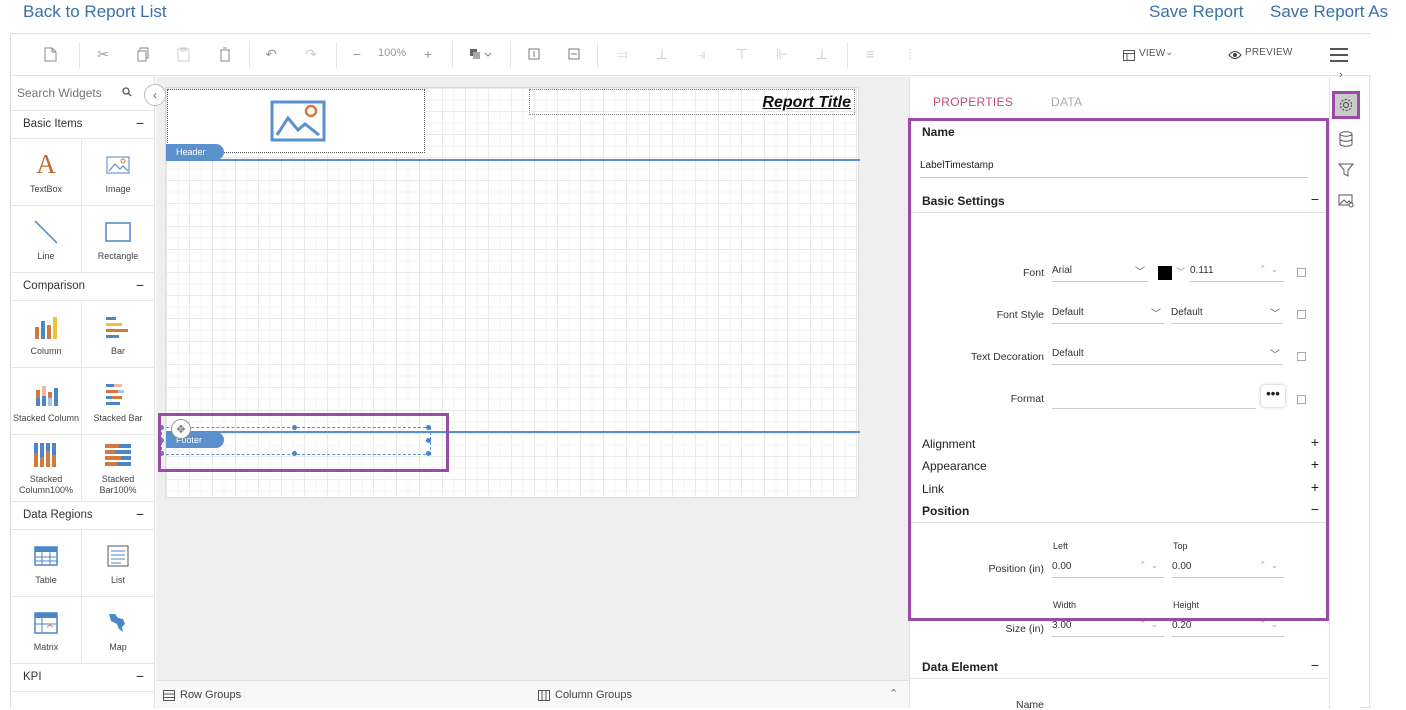  What do you see at coordinates (1346, 105) in the screenshot?
I see `gear-icon` at bounding box center [1346, 105].